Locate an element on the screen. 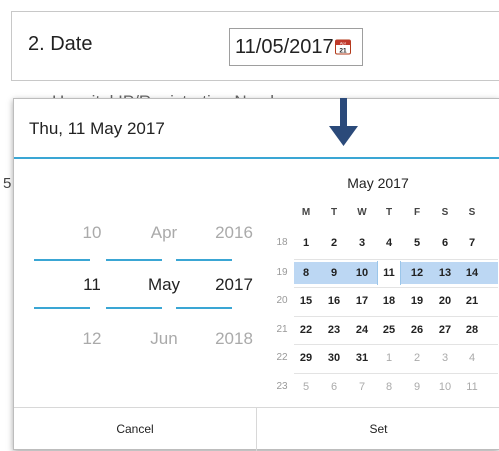  weekday-header: W is located at coordinates (362, 212).